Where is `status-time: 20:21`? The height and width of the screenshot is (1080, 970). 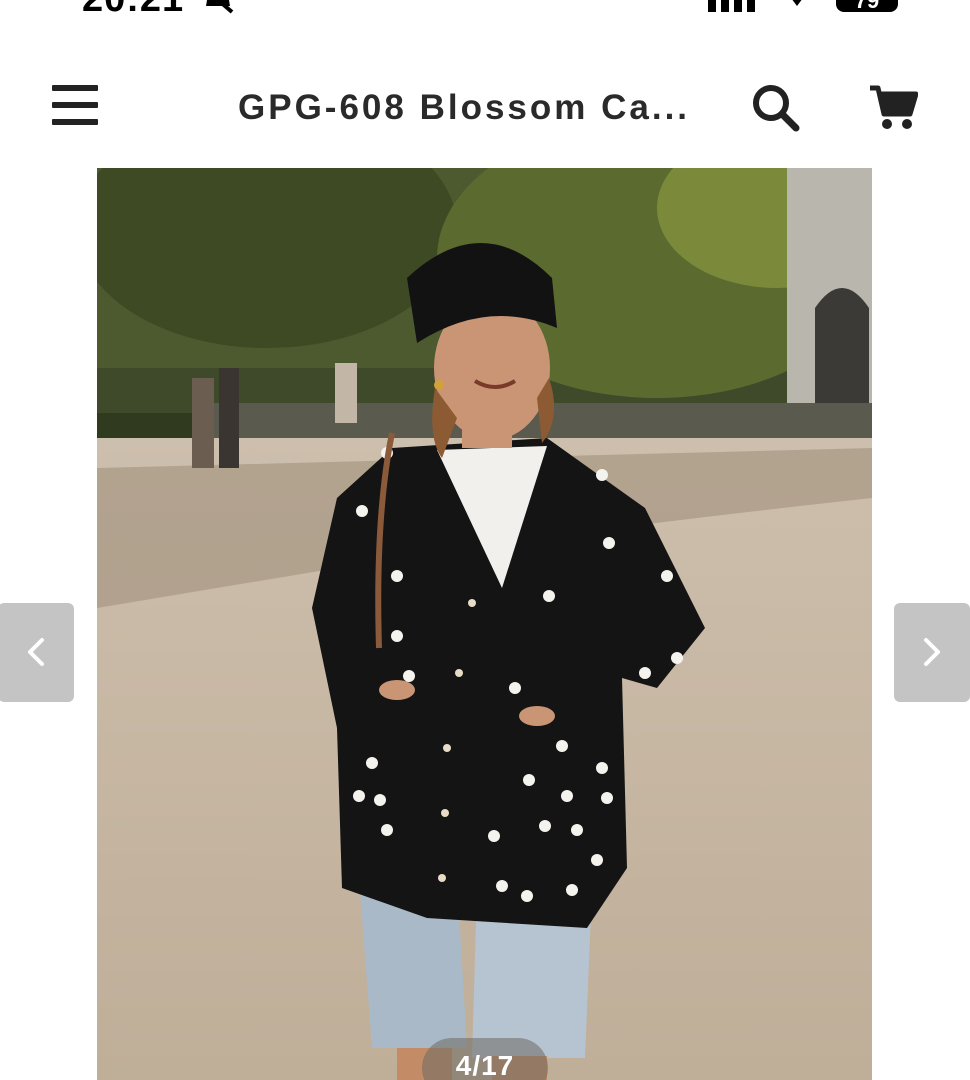 status-time: 20:21 is located at coordinates (133, 10).